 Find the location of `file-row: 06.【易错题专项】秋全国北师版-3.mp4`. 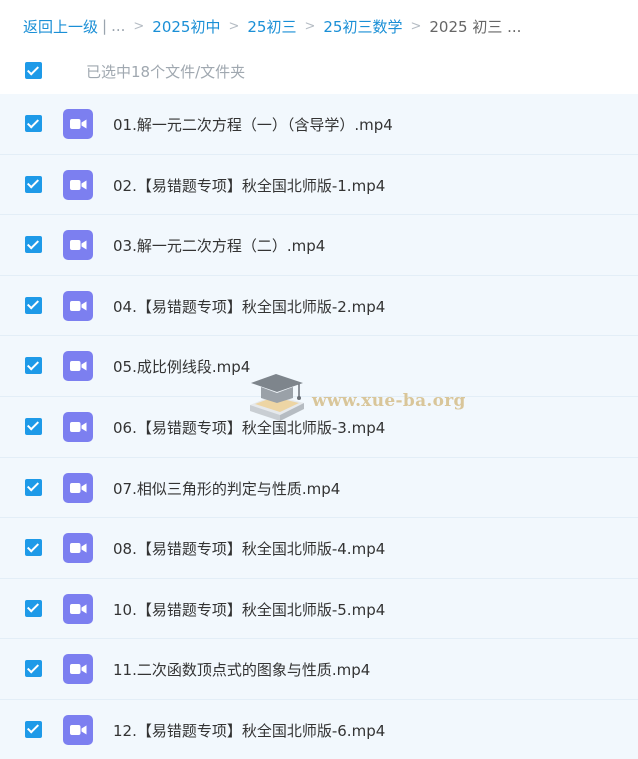

file-row: 06.【易错题专项】秋全国北师版-3.mp4 is located at coordinates (319, 427).